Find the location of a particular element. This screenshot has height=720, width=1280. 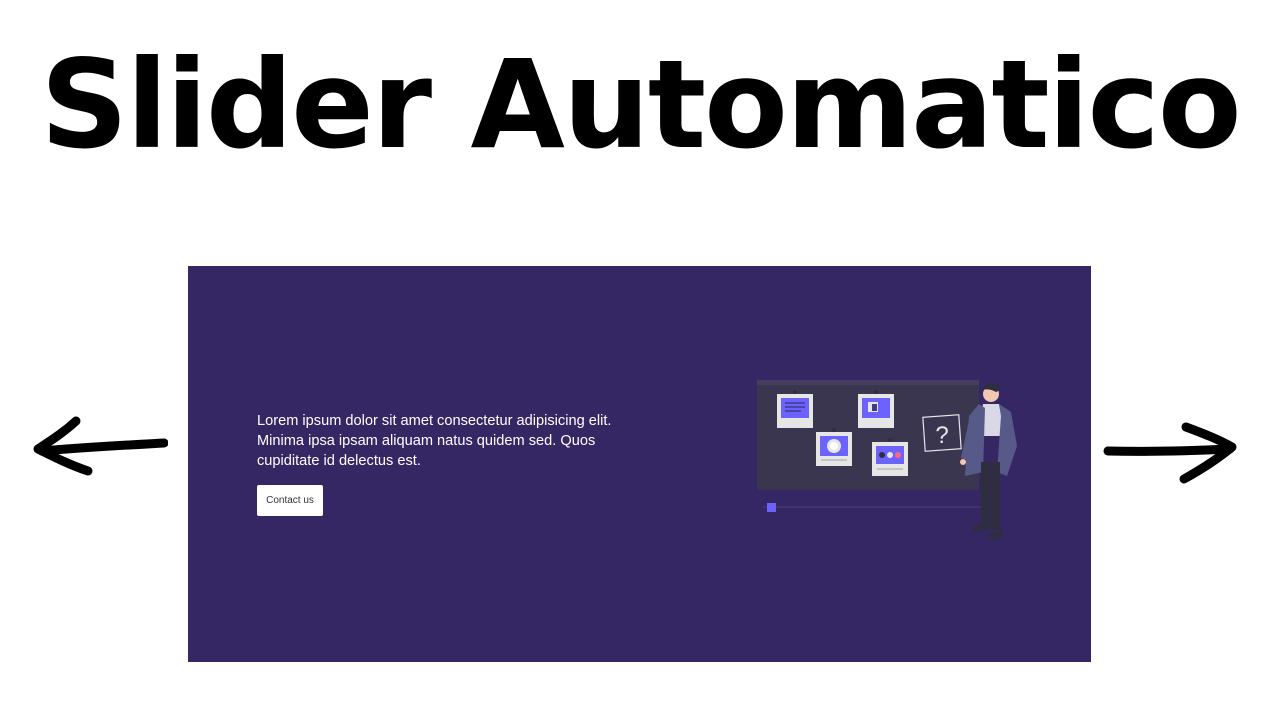

arrow-left-icon is located at coordinates (98, 445).